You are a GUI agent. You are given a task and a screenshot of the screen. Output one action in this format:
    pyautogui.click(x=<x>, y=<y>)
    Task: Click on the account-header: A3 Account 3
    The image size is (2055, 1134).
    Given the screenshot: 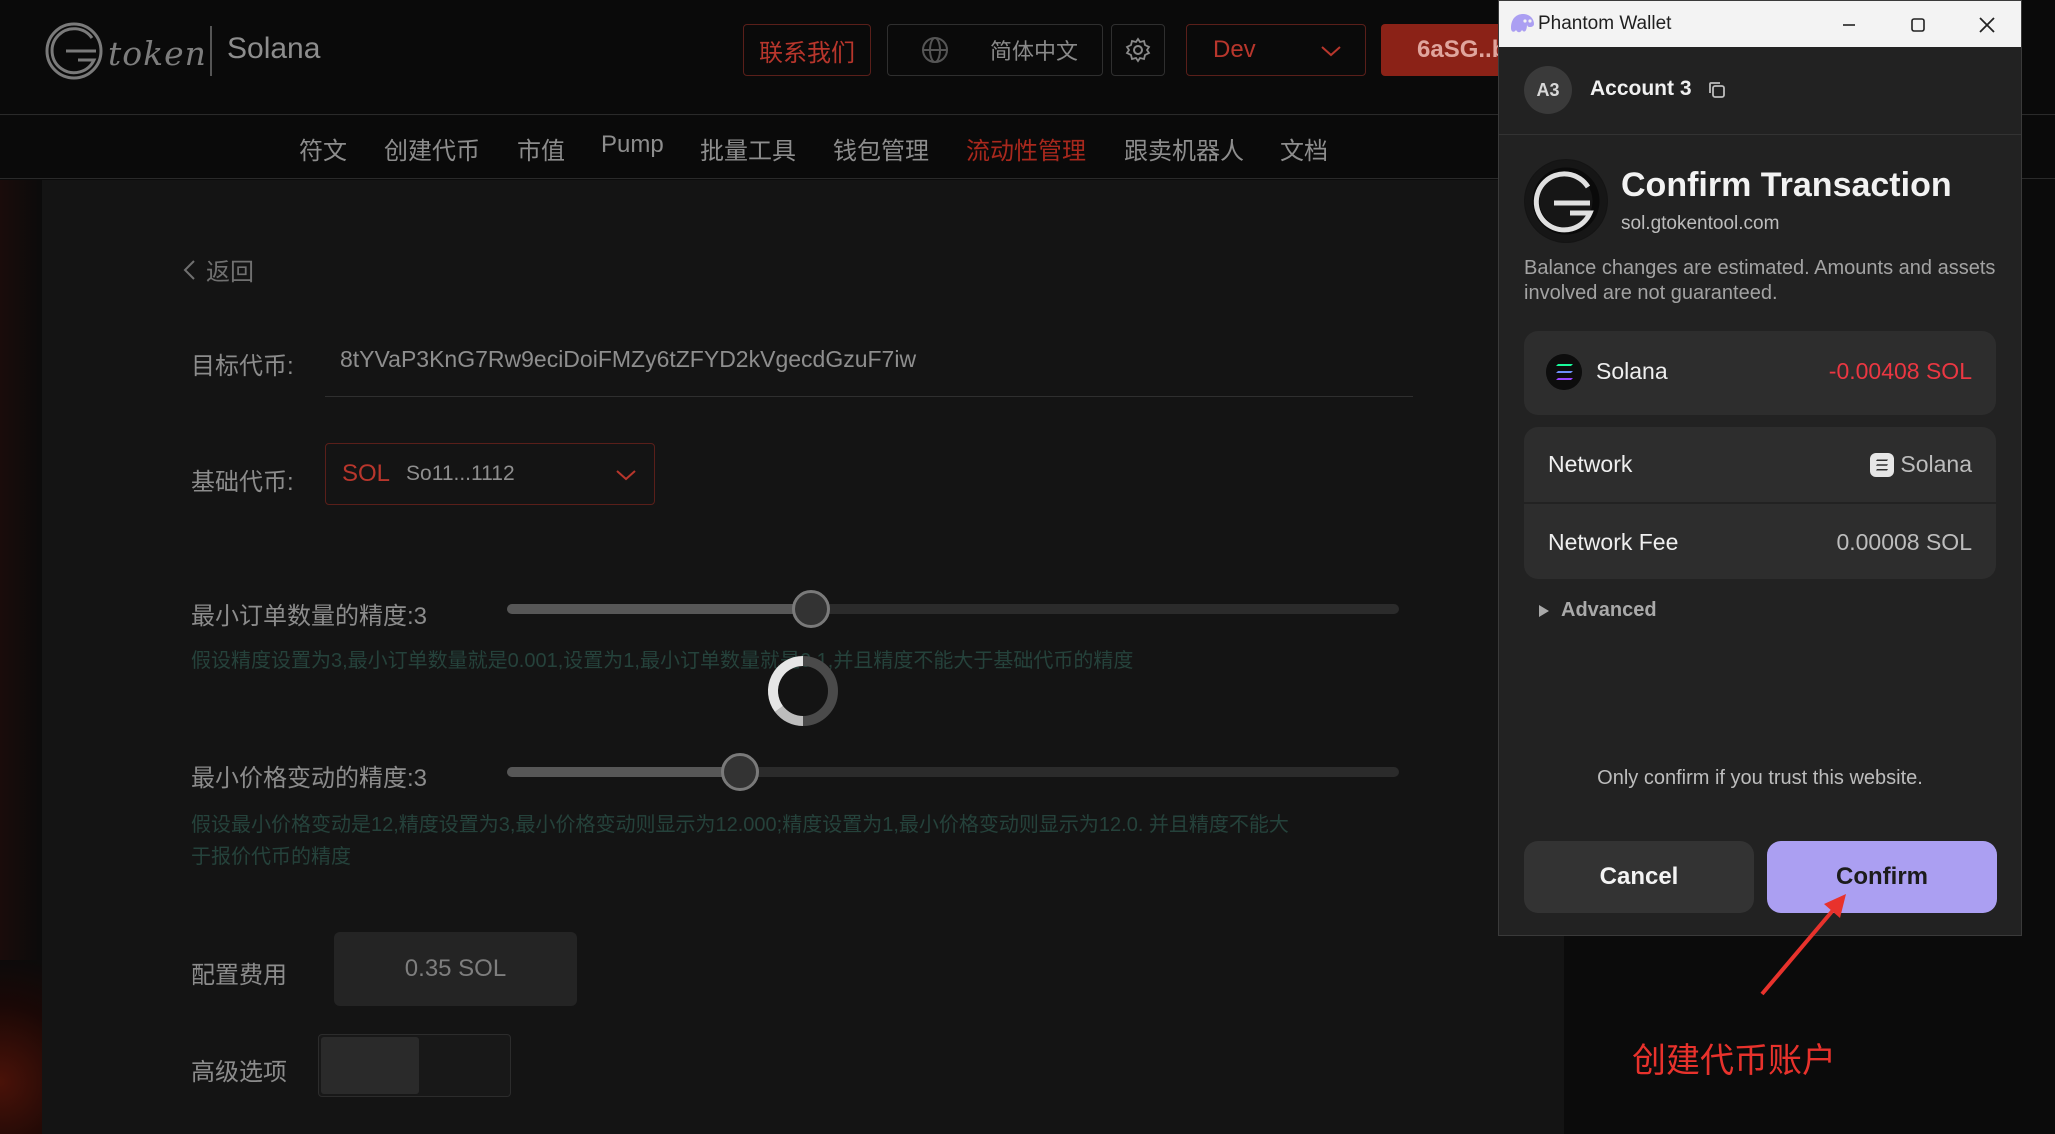 What is the action you would take?
    pyautogui.click(x=1760, y=91)
    